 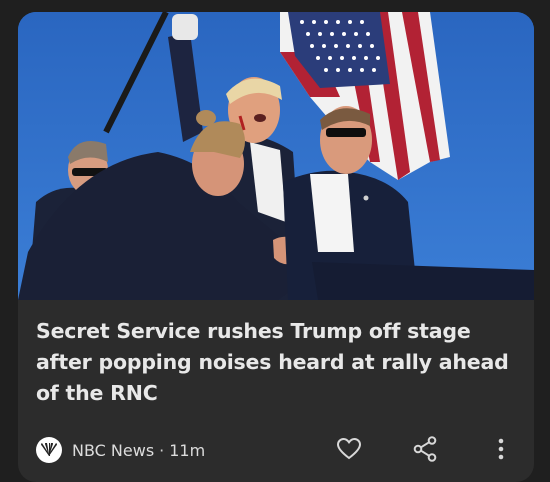 I want to click on article-age: 11m, so click(x=187, y=450).